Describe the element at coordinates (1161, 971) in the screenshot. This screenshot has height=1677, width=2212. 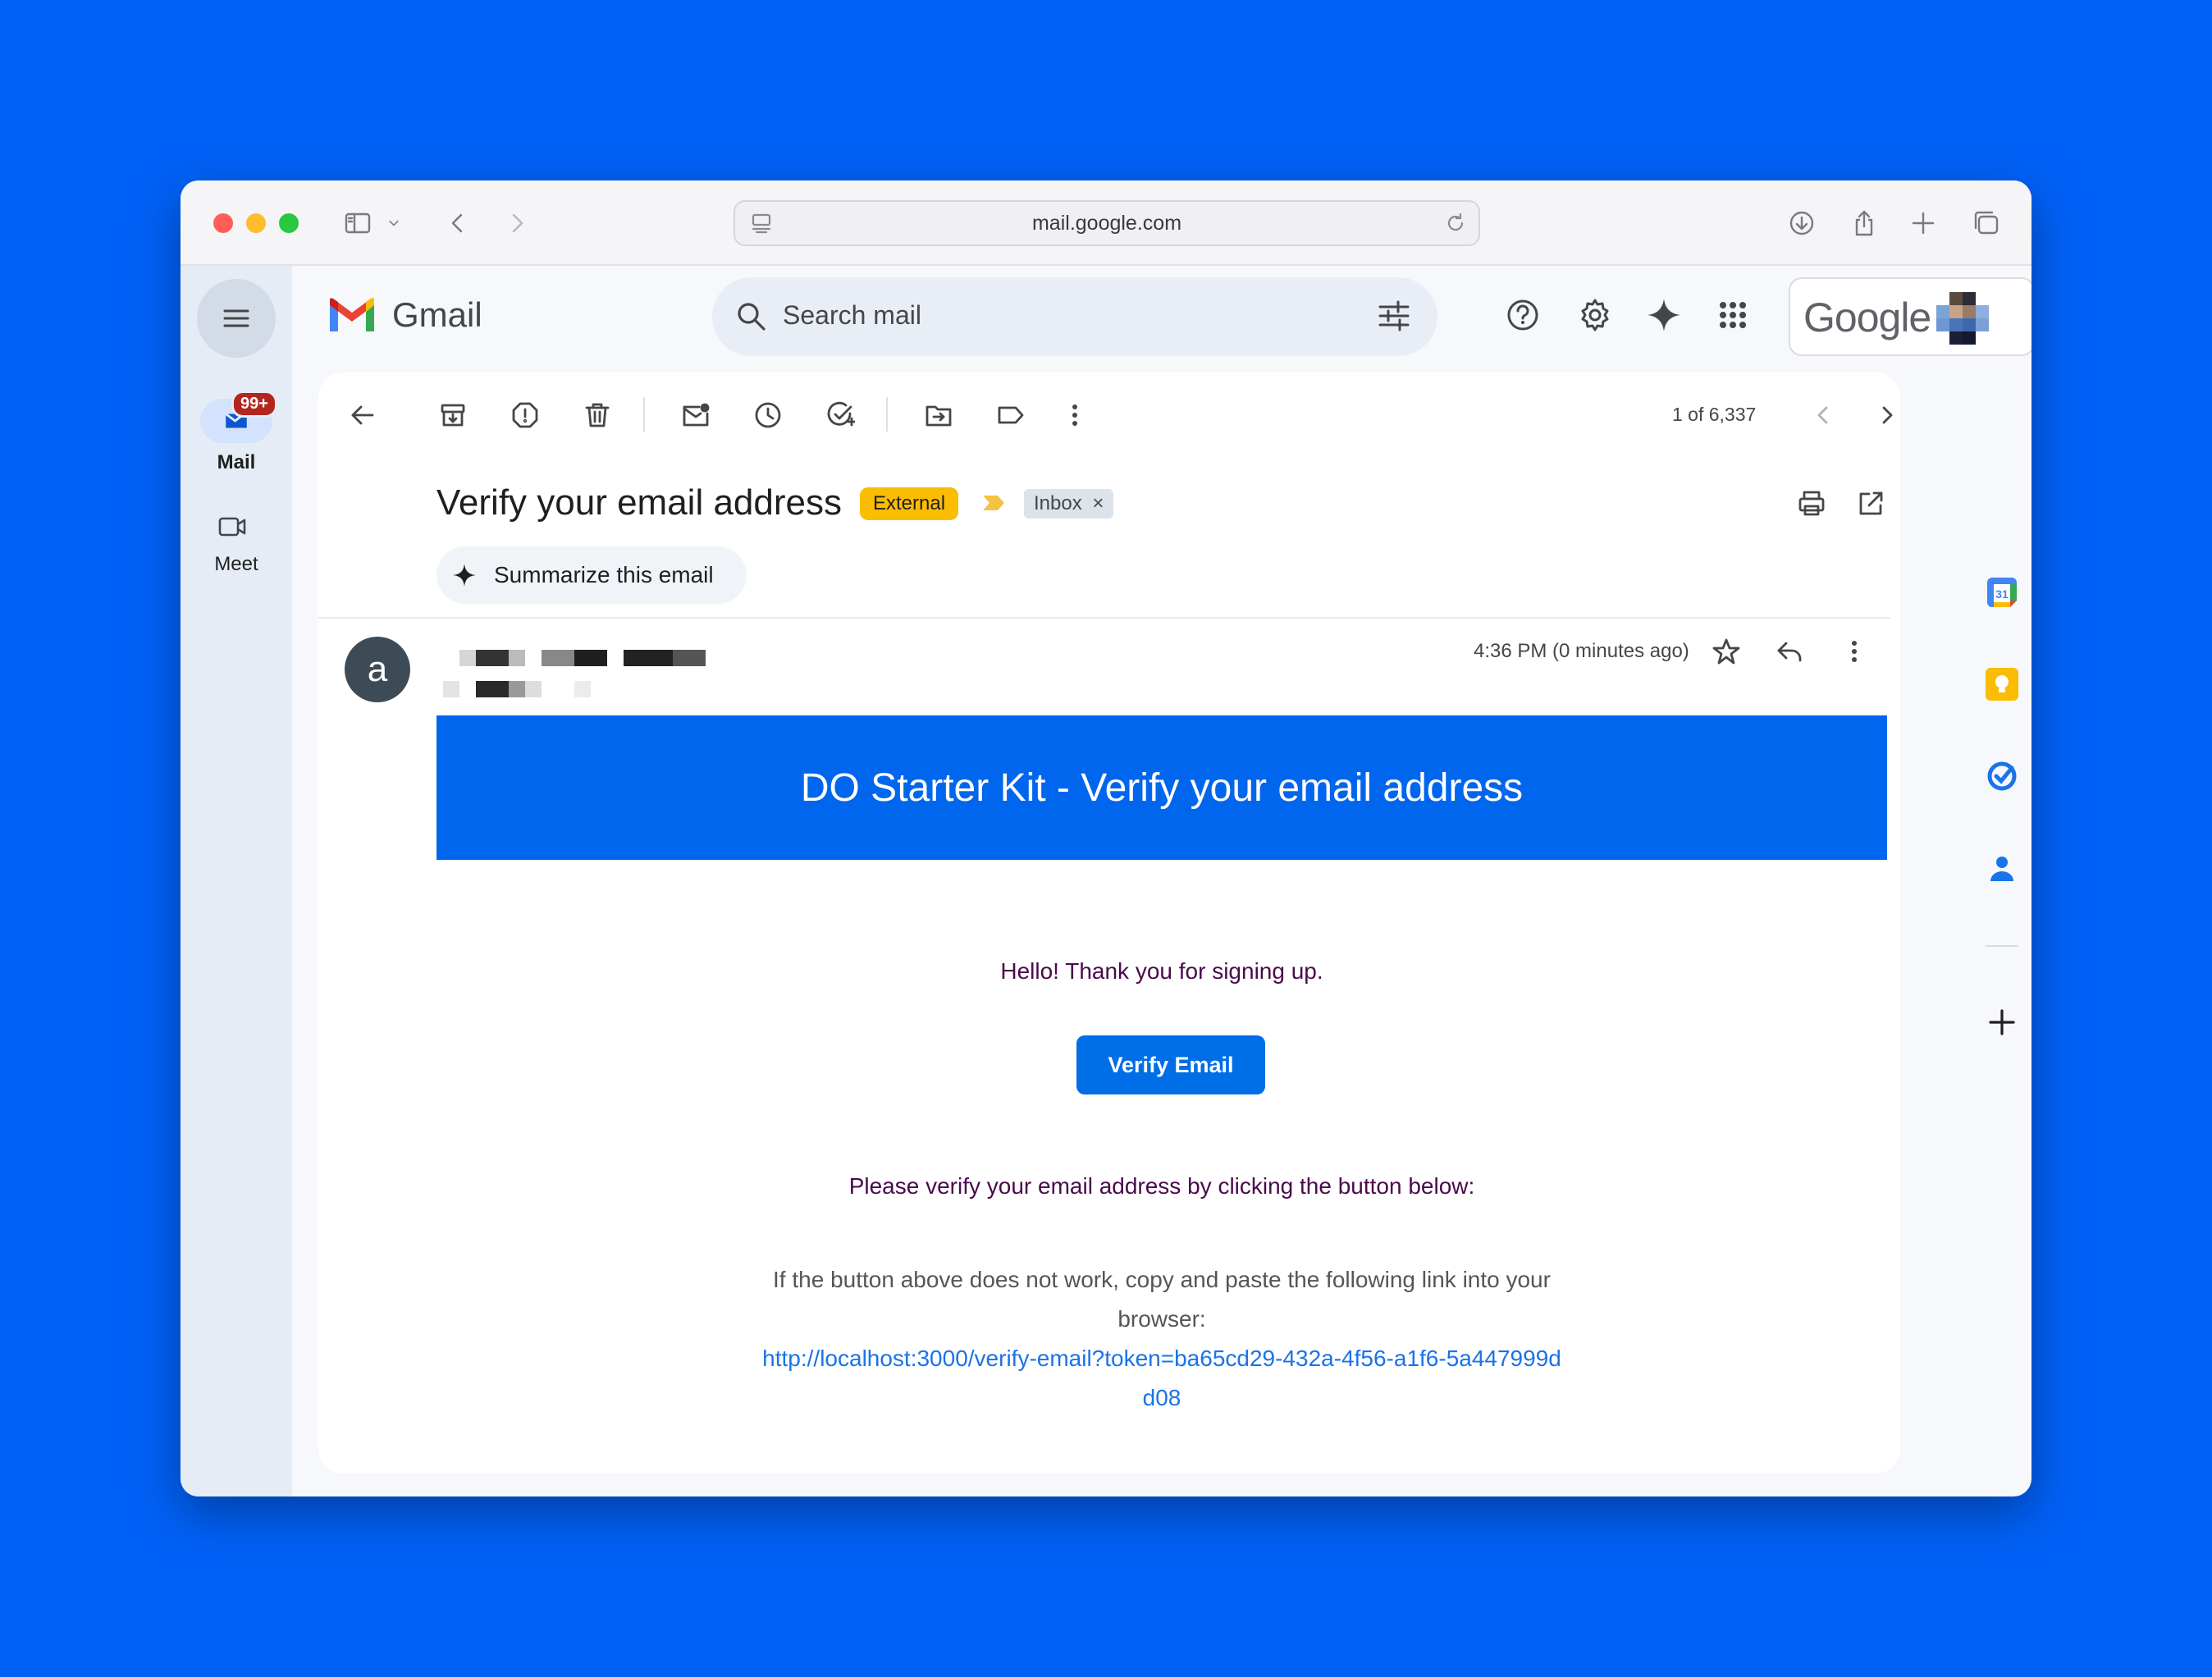
I see `email-greeting: Hello! Thank you for signing up.` at that location.